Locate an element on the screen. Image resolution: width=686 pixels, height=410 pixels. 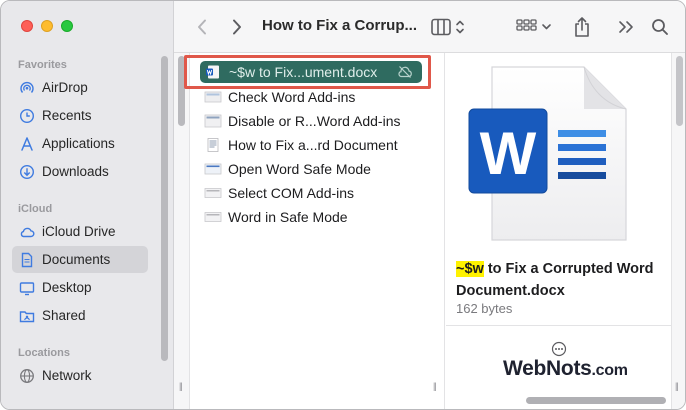
double-chevron-right-icon is located at coordinates (626, 27).